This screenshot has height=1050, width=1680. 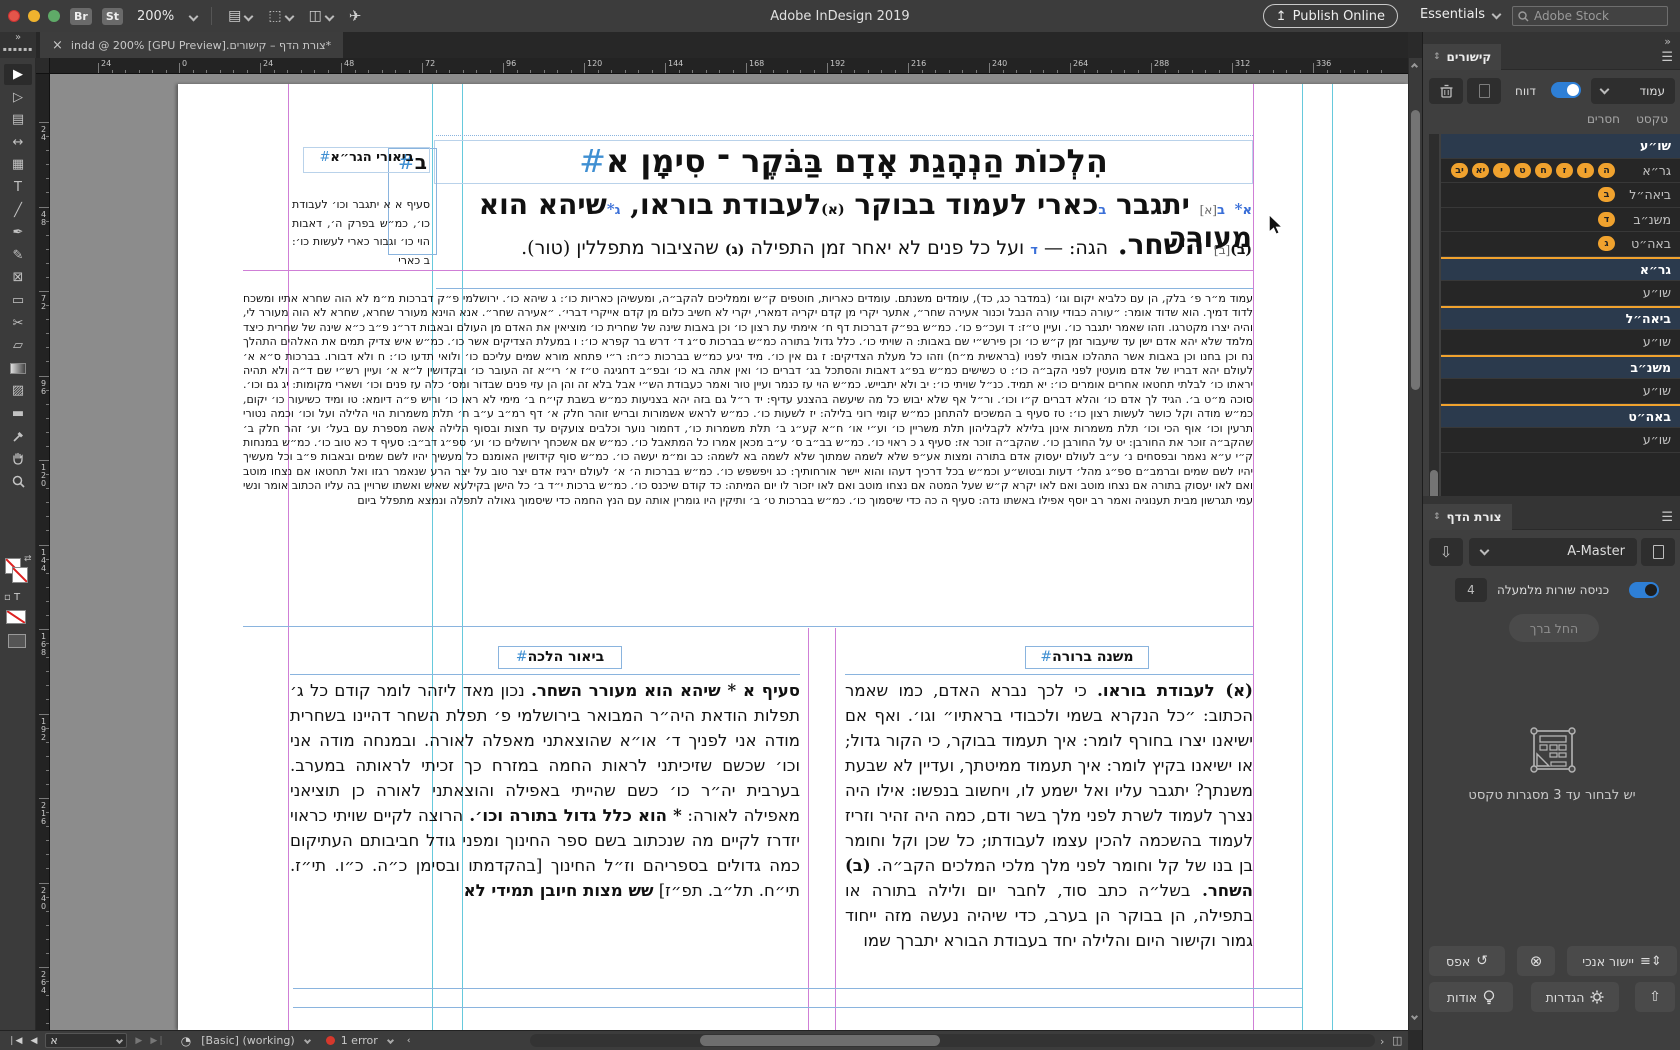 What do you see at coordinates (1330, 16) in the screenshot?
I see `publish-online-button: ↥ Publish Online` at bounding box center [1330, 16].